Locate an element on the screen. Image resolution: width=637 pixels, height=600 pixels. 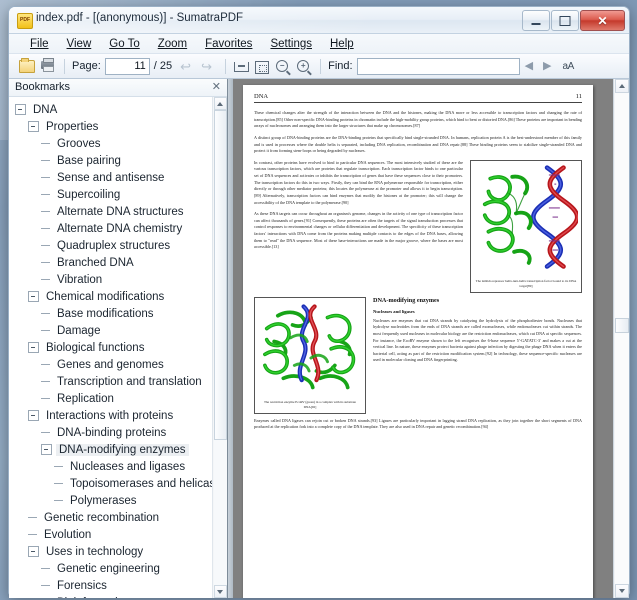
fit-page-button is located at coordinates (261, 66).